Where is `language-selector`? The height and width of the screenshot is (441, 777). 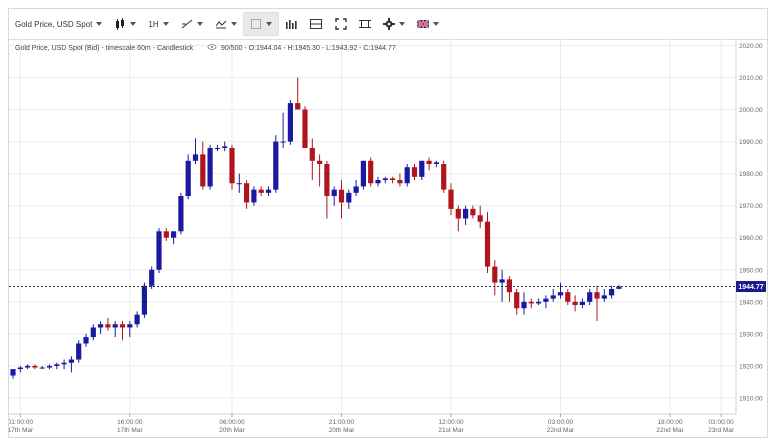
language-selector is located at coordinates (428, 24).